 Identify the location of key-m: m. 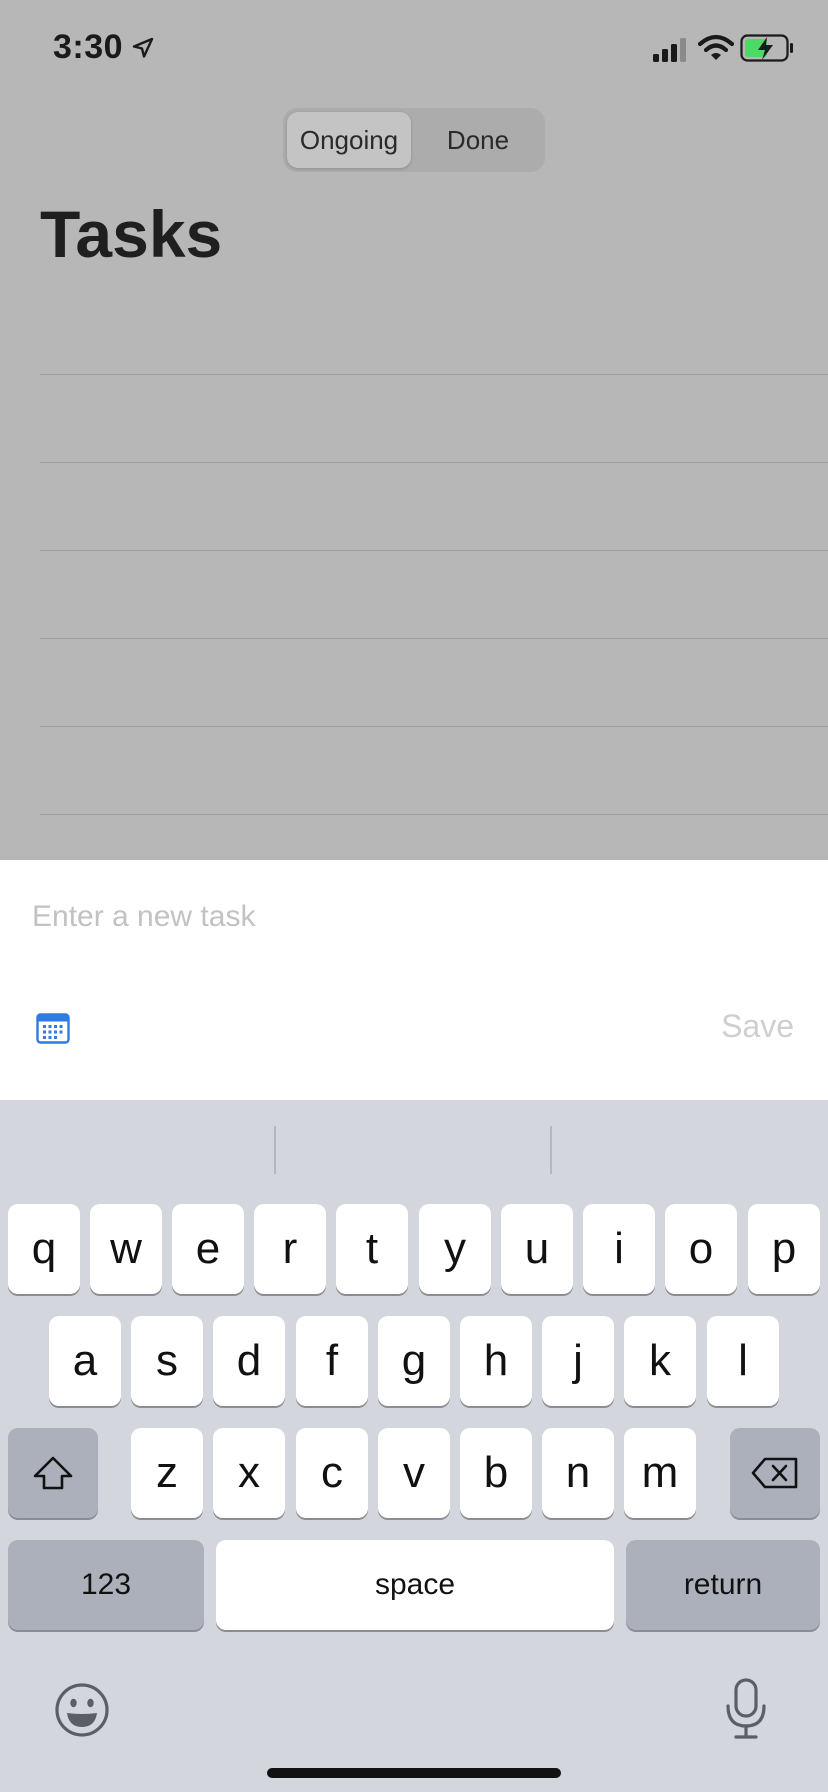
(660, 1473).